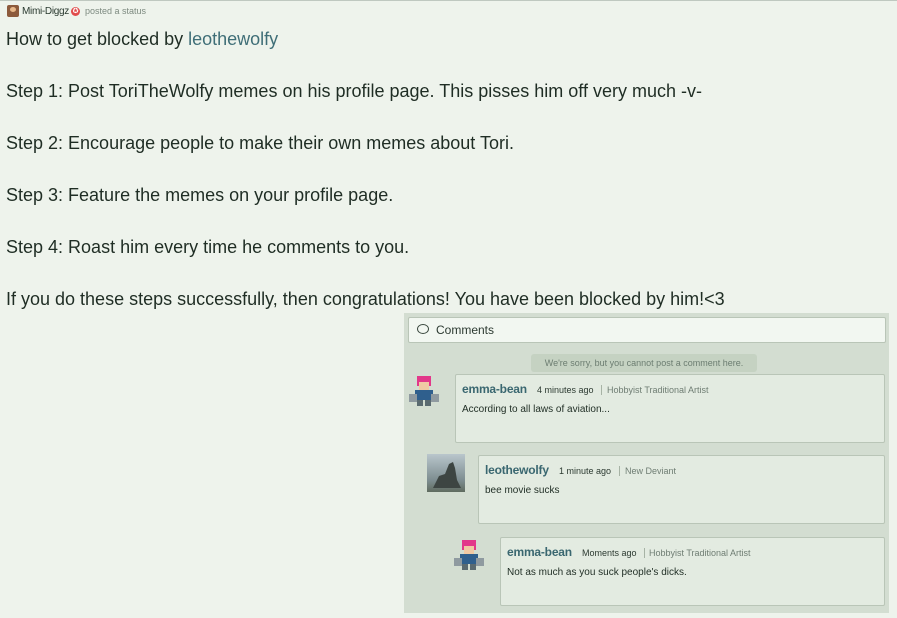 The width and height of the screenshot is (897, 618). I want to click on comment-bubble-icon, so click(423, 329).